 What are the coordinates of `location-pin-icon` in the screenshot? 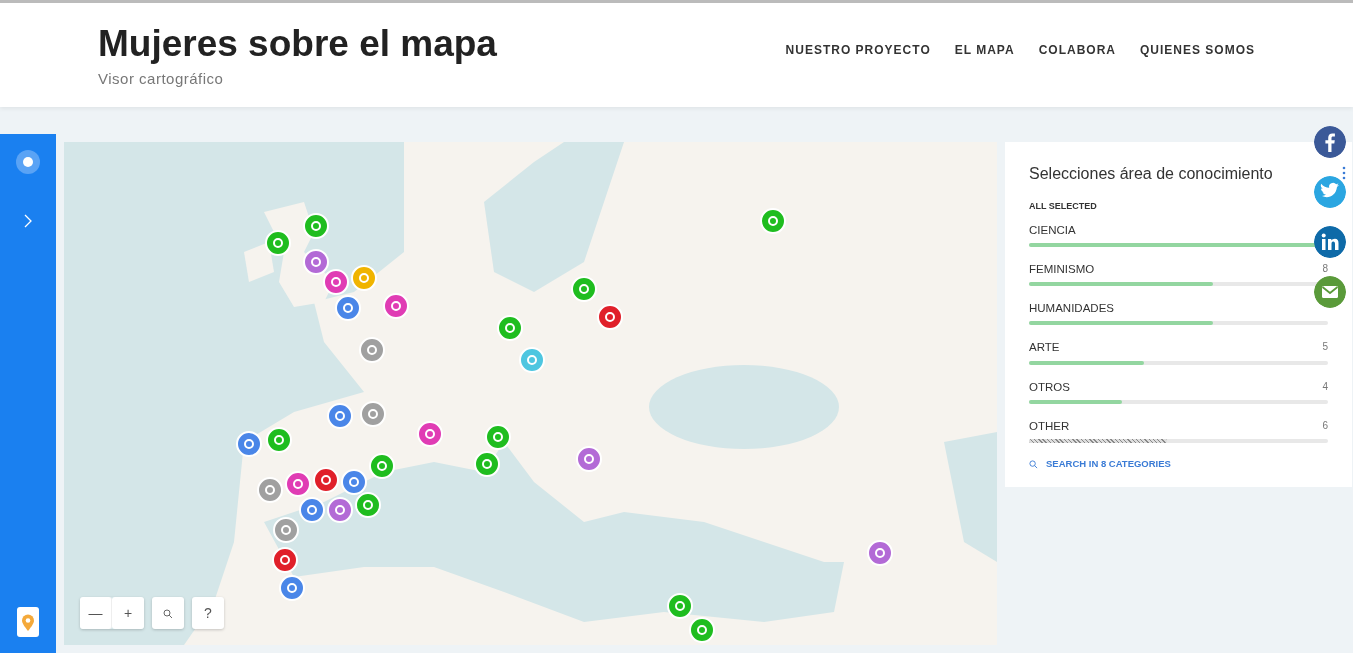 It's located at (28, 622).